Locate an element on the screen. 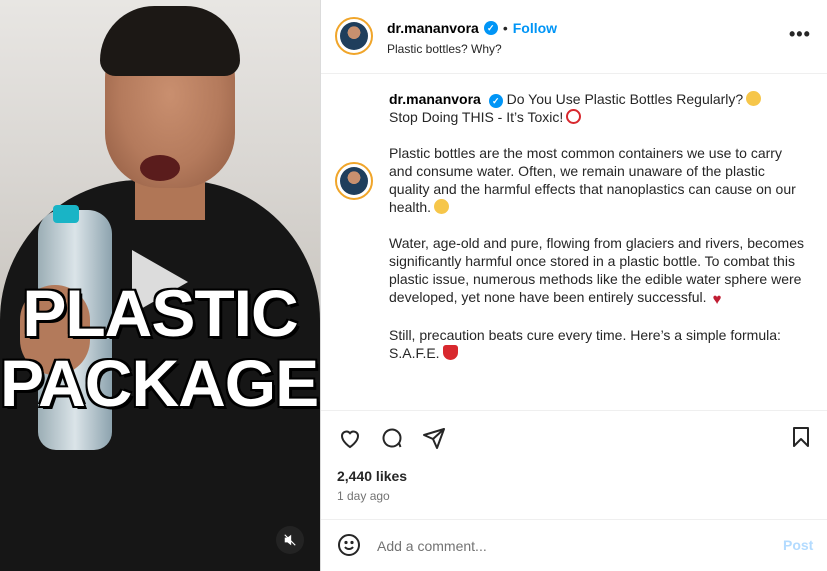 The image size is (827, 571). audio-subtitle: Plastic bottles? Why? is located at coordinates (444, 49).